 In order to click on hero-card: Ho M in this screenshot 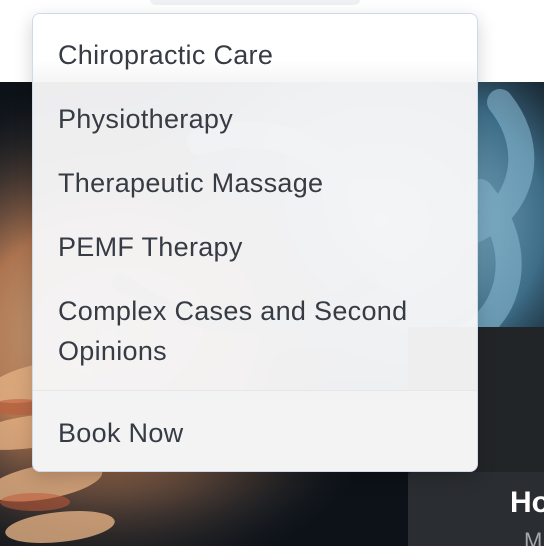, I will do `click(476, 509)`.